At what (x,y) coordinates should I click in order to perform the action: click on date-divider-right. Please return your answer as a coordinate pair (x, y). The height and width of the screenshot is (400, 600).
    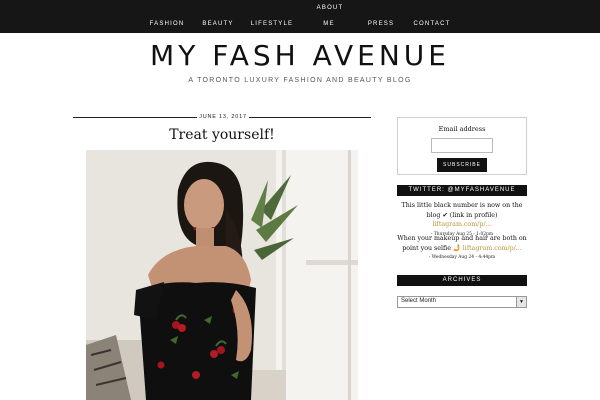
    Looking at the image, I should click on (310, 117).